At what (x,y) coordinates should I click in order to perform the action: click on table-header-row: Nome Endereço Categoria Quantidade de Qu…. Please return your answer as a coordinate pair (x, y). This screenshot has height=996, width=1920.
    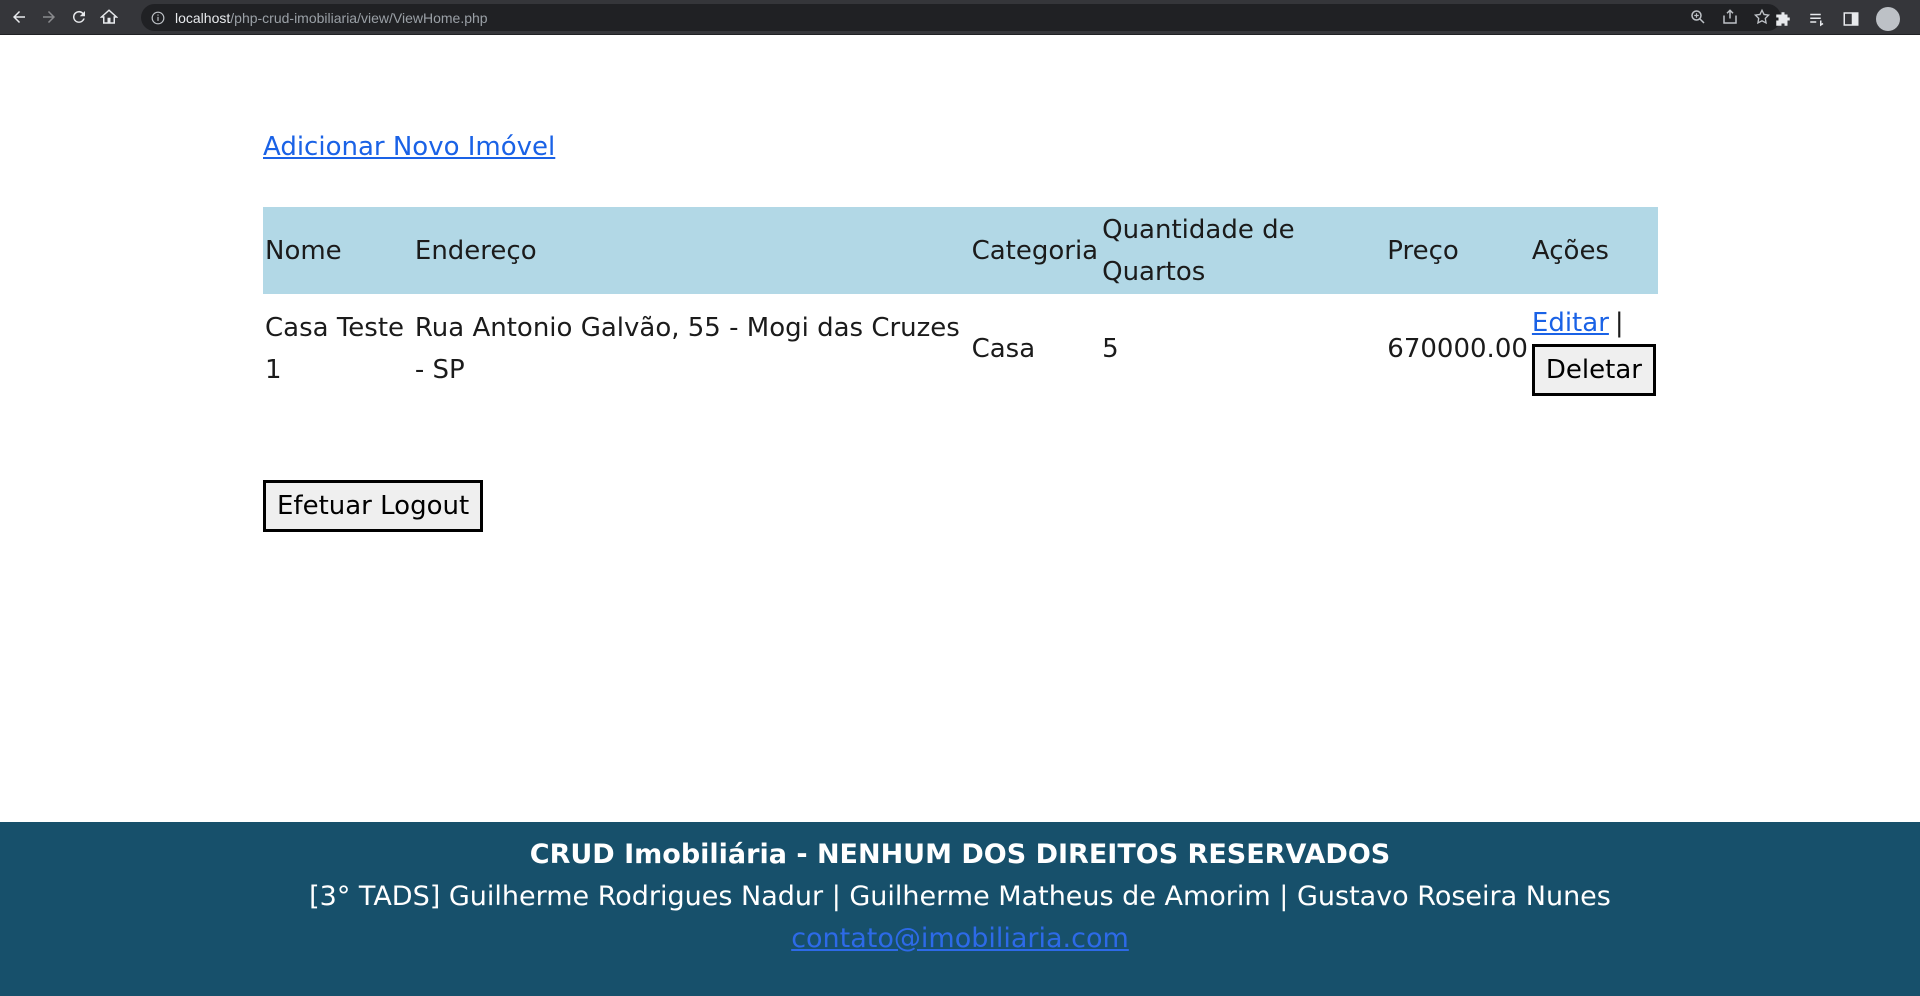
    Looking at the image, I should click on (960, 250).